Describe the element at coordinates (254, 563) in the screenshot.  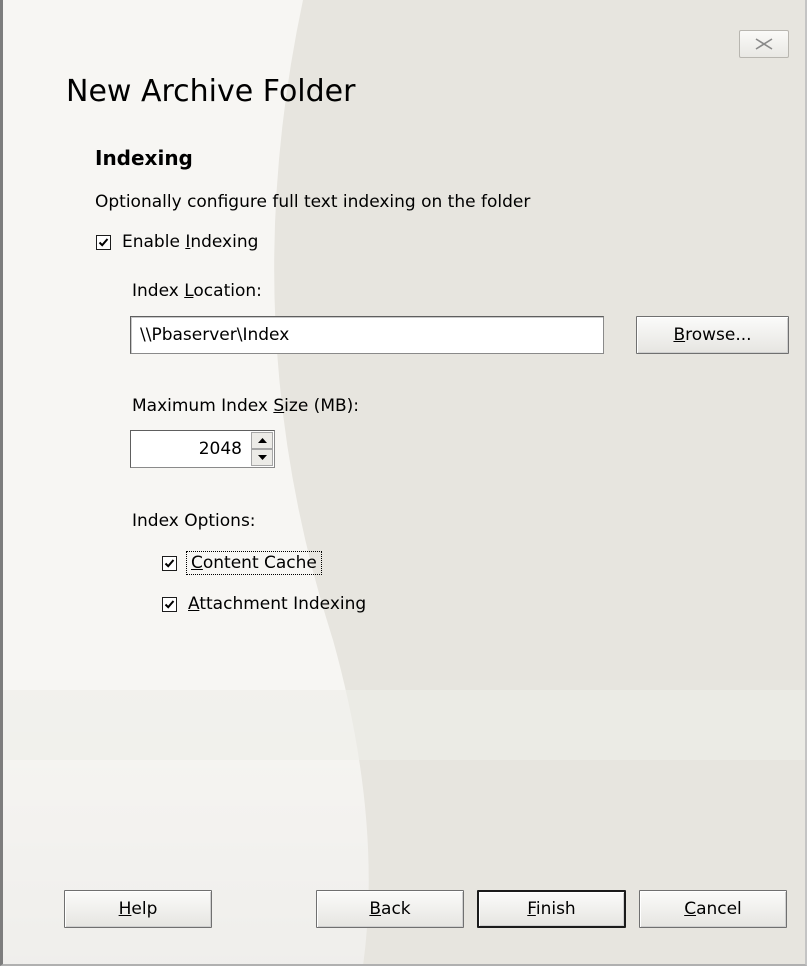
I see `content-cache-label: Content Cache` at that location.